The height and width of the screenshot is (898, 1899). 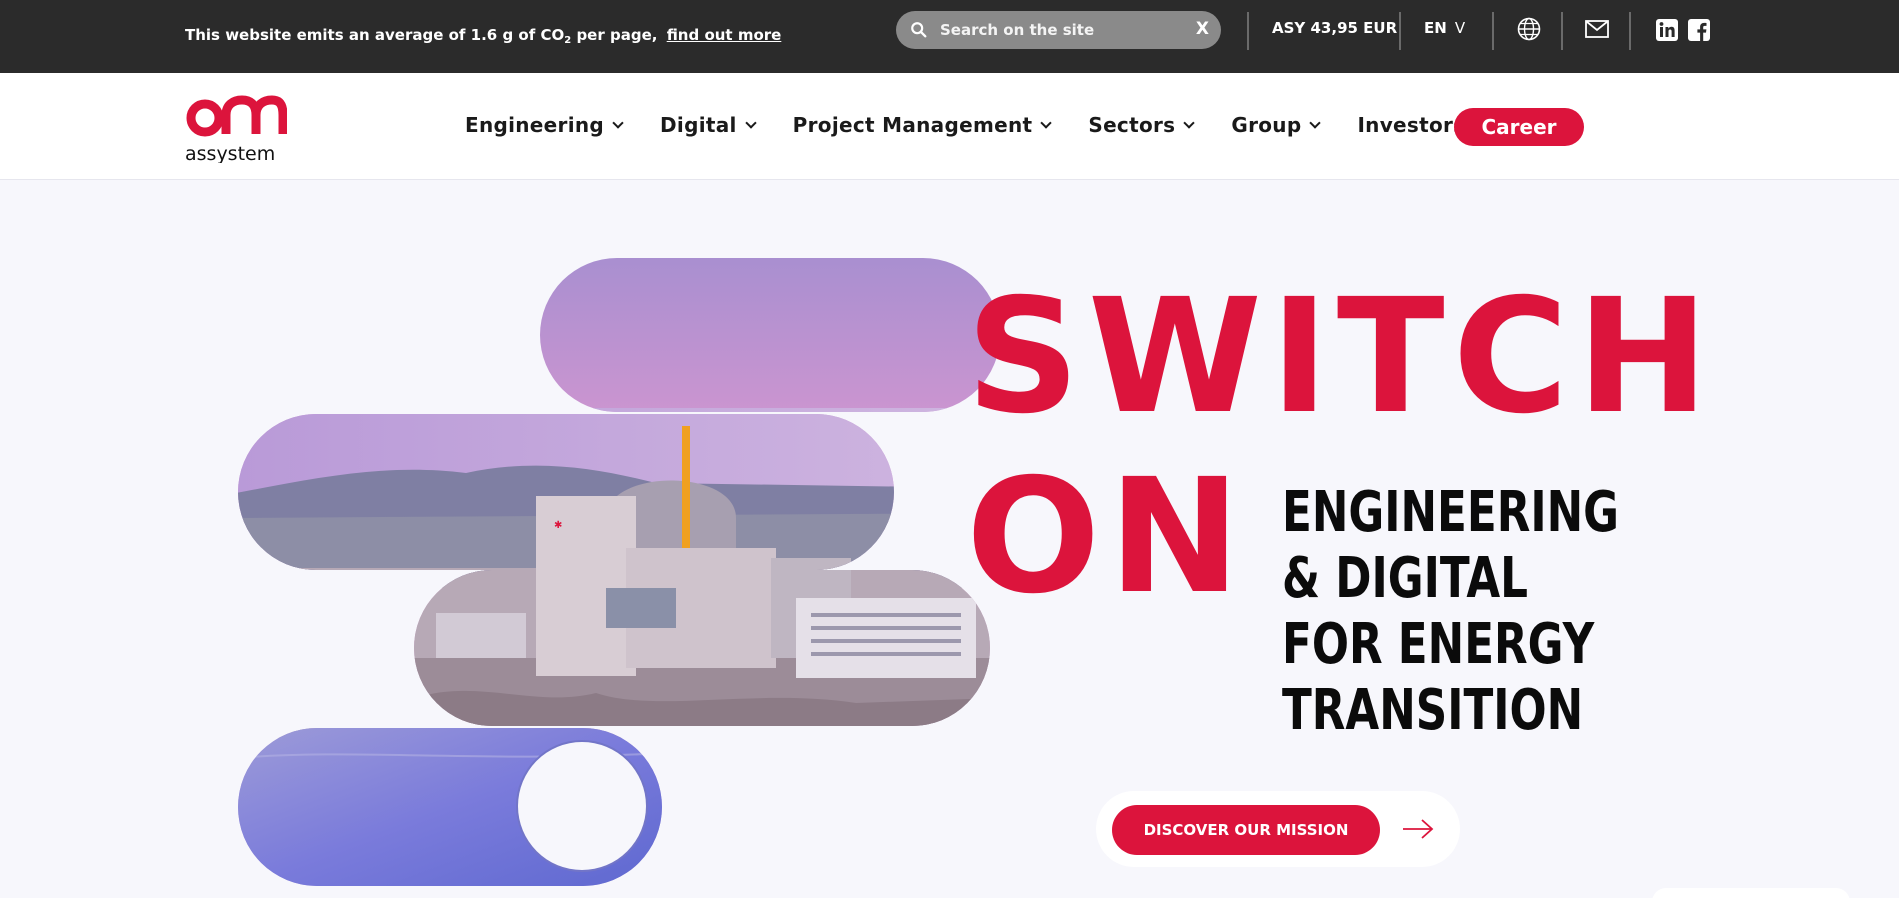 What do you see at coordinates (1451, 512) in the screenshot?
I see `tagline-line: ENGINEERING` at bounding box center [1451, 512].